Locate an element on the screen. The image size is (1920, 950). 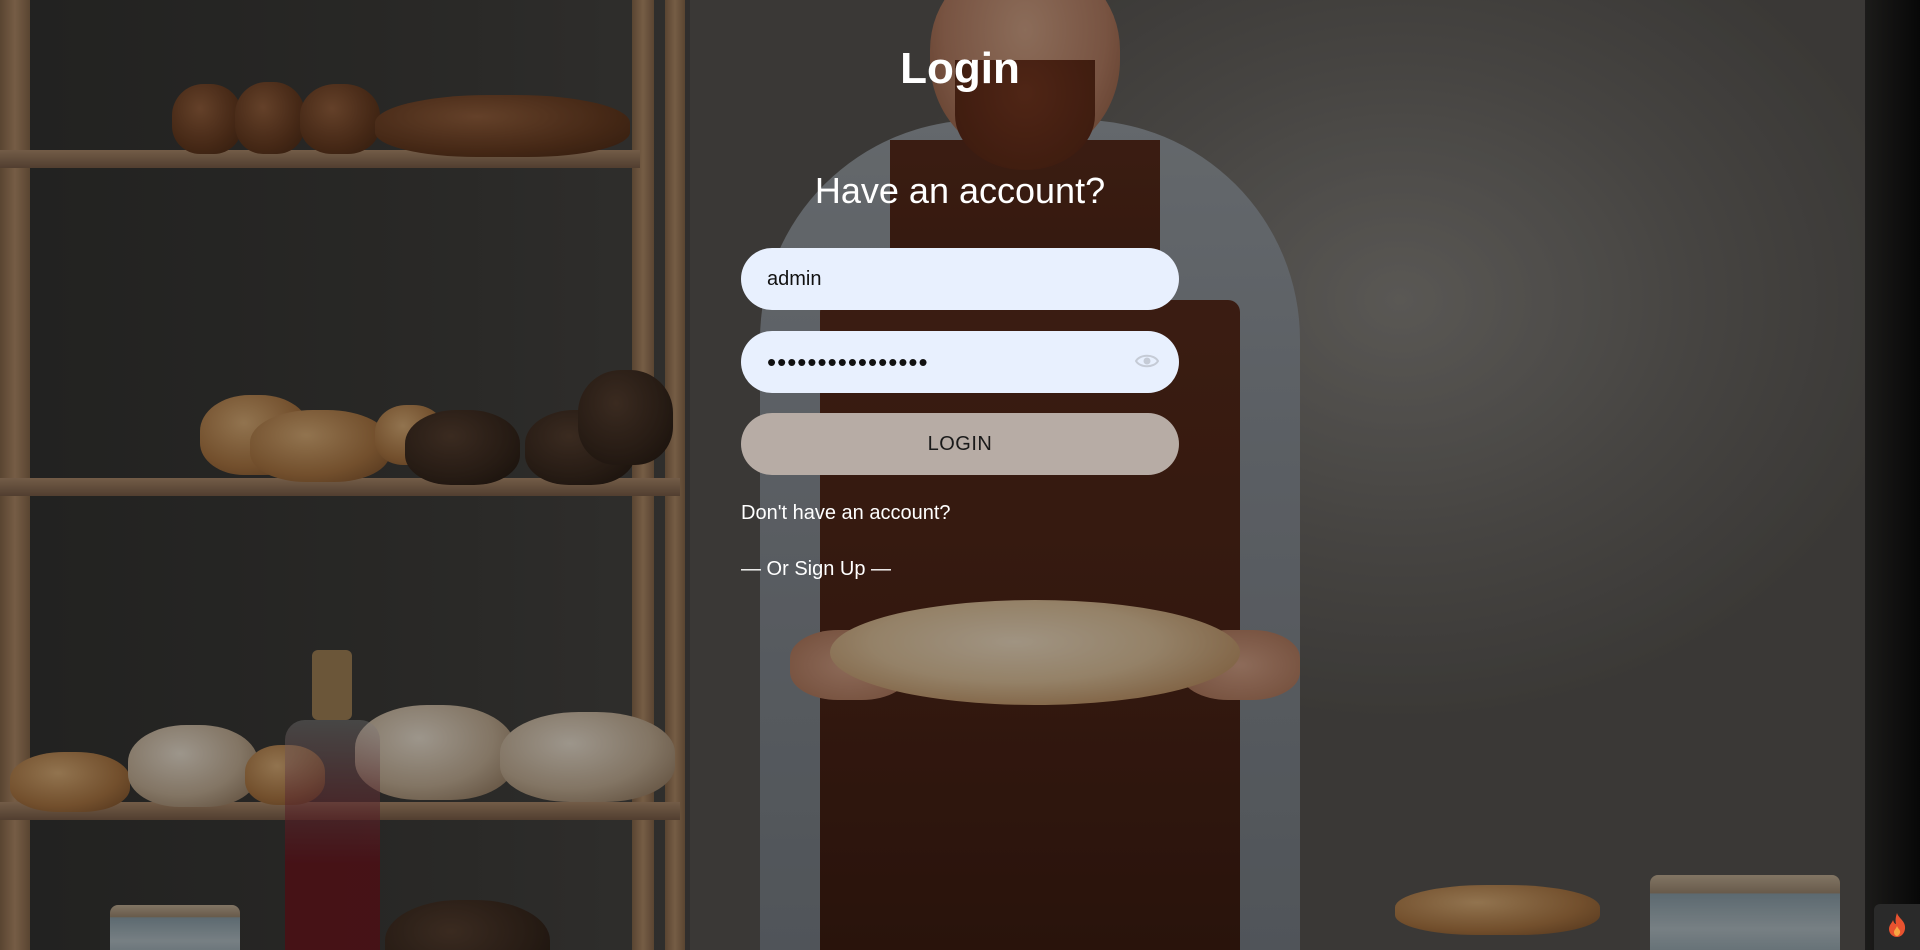
page-subtitle: Have an account? is located at coordinates (960, 190).